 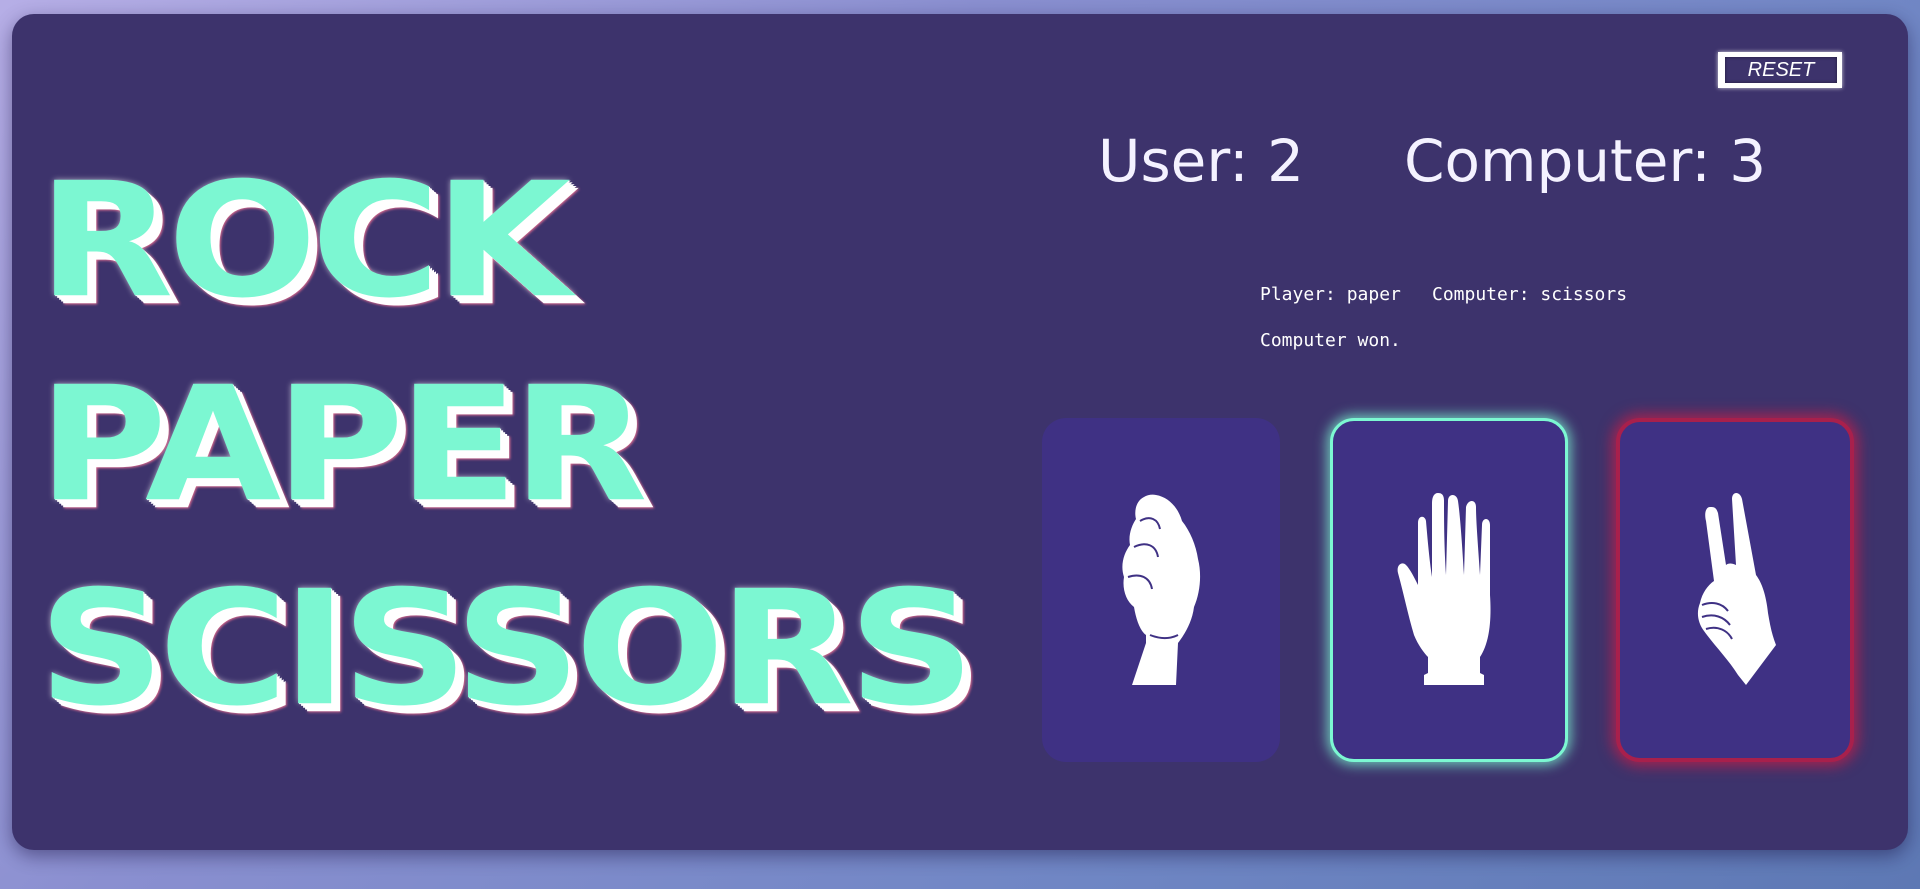 I want to click on title-scissors: SCISSORS, so click(x=506, y=648).